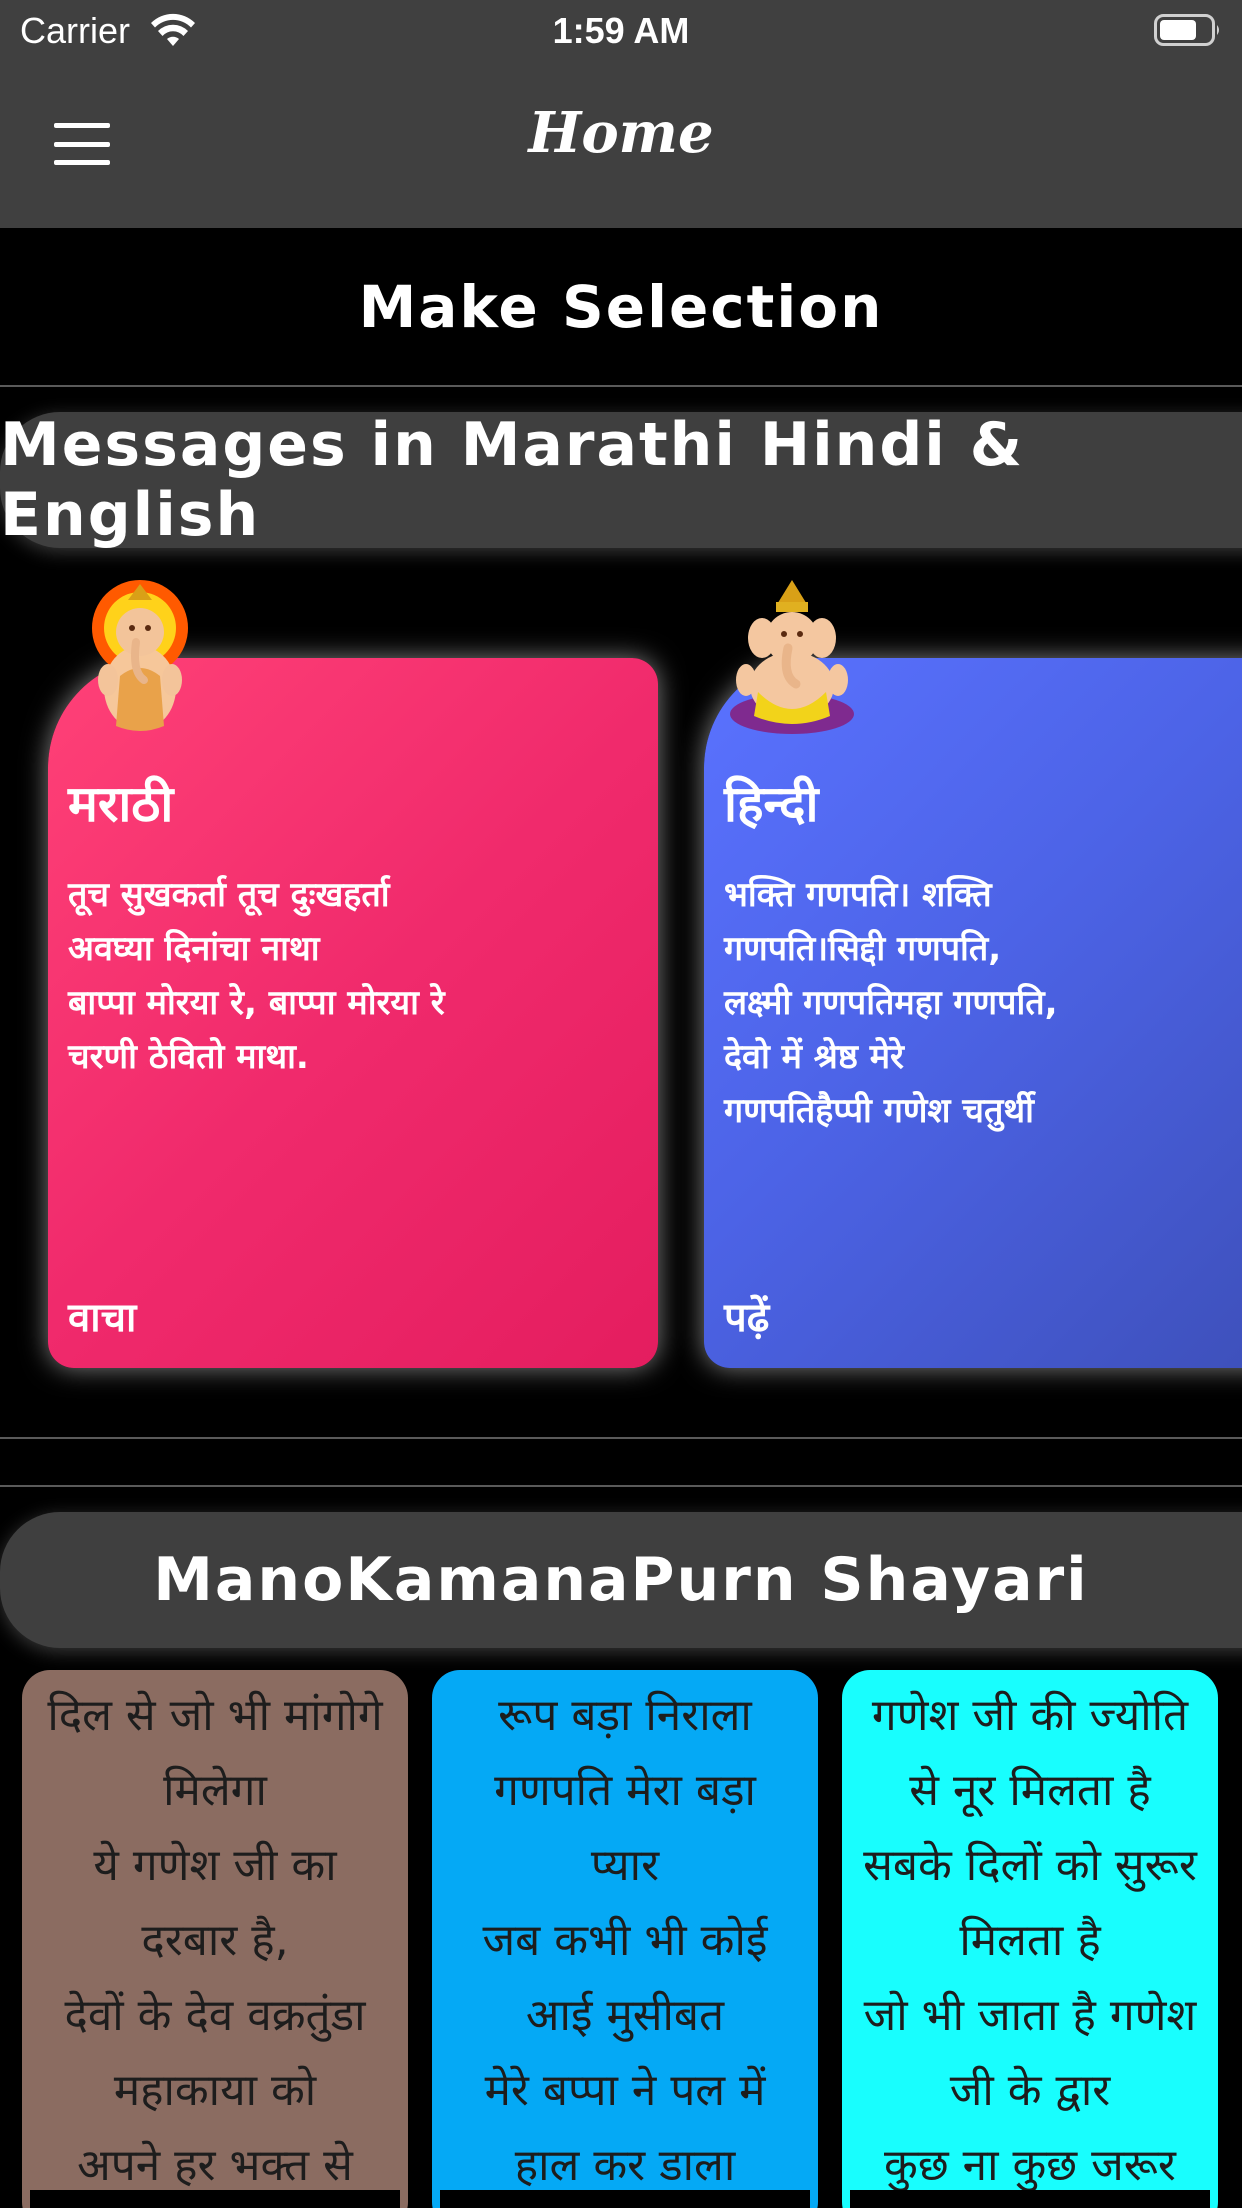  What do you see at coordinates (256, 1003) in the screenshot?
I see `message-line: बाप्पा मोरया रे, बाप्पा मोरया रे` at bounding box center [256, 1003].